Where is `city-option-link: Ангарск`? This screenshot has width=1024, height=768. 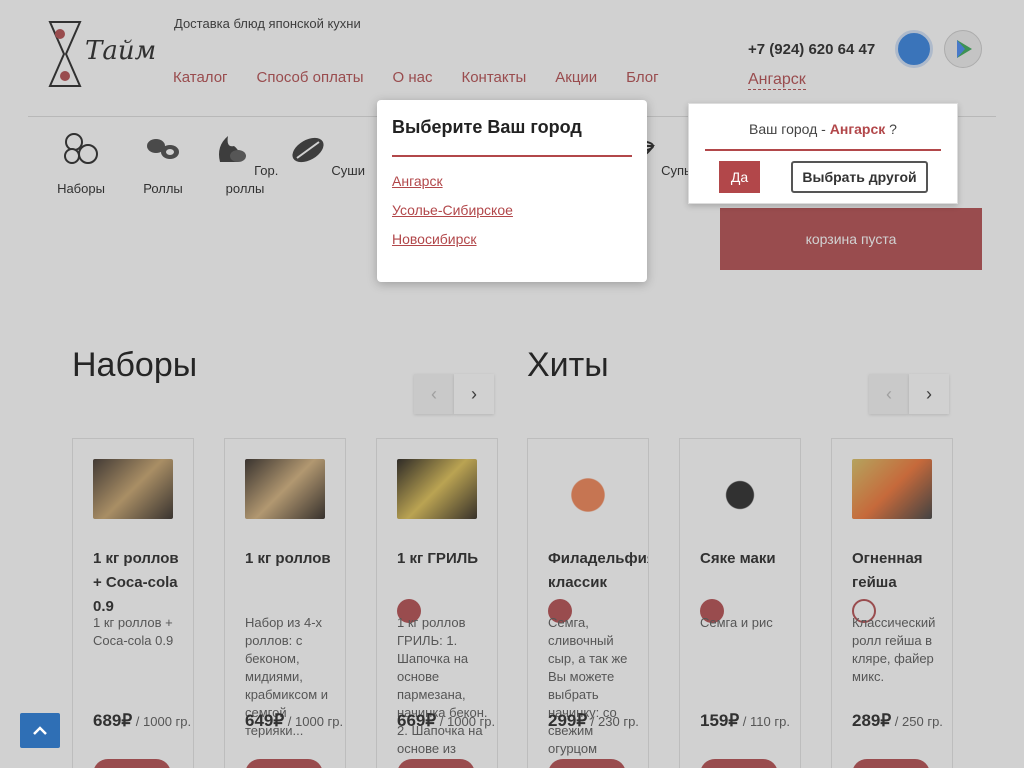 city-option-link: Ангарск is located at coordinates (417, 181).